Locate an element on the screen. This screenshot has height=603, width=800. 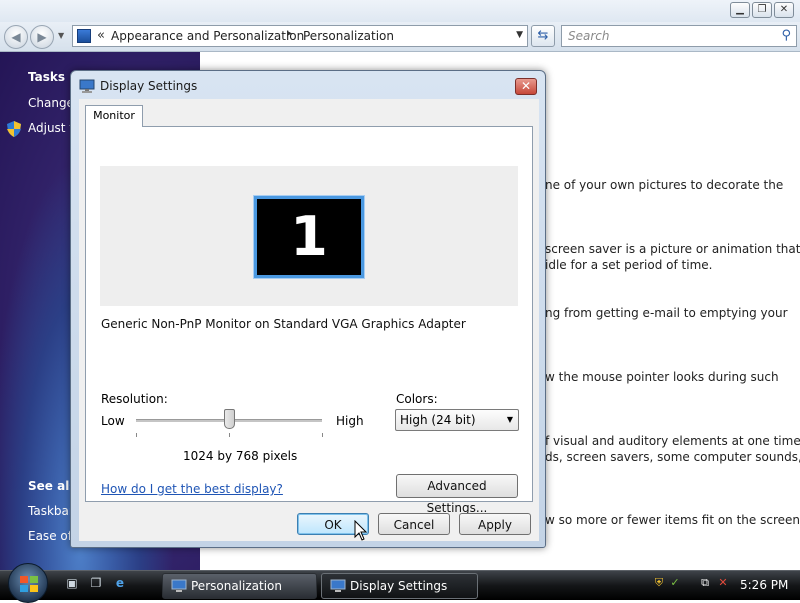
taskbar-item-label: Personalization is located at coordinates (236, 586).